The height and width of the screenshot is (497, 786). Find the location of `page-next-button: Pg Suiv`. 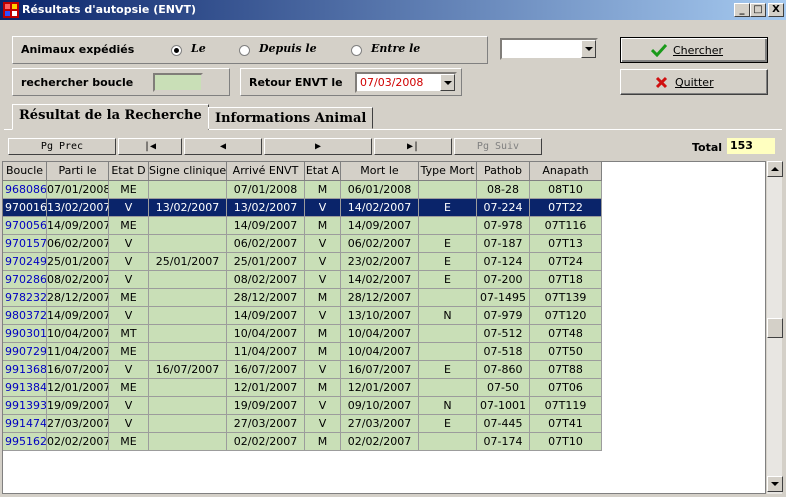

page-next-button: Pg Suiv is located at coordinates (498, 146).